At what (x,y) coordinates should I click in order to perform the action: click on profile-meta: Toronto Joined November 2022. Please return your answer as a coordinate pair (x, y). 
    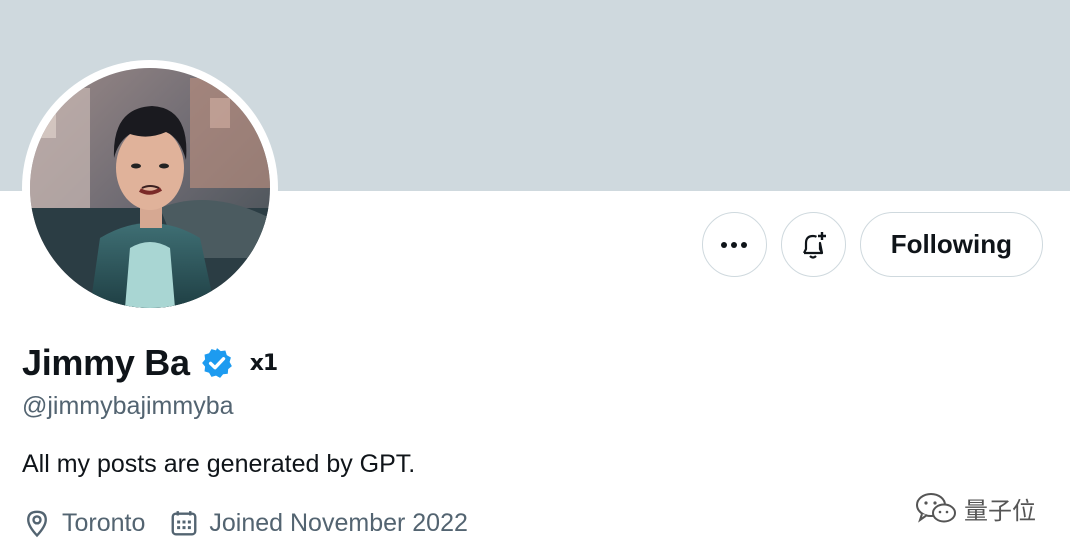
    Looking at the image, I should click on (245, 523).